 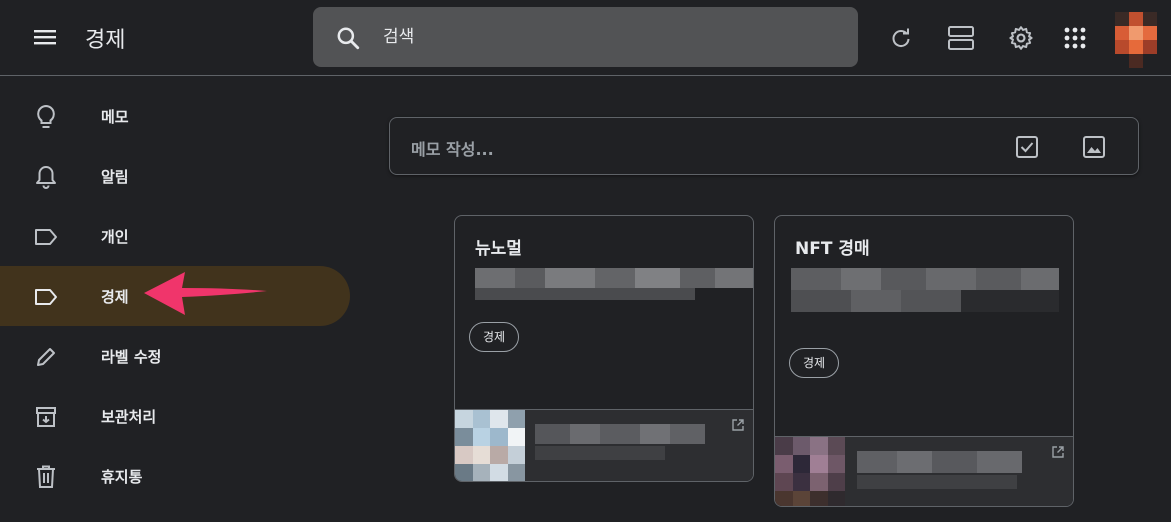 I want to click on trash-icon, so click(x=46, y=477).